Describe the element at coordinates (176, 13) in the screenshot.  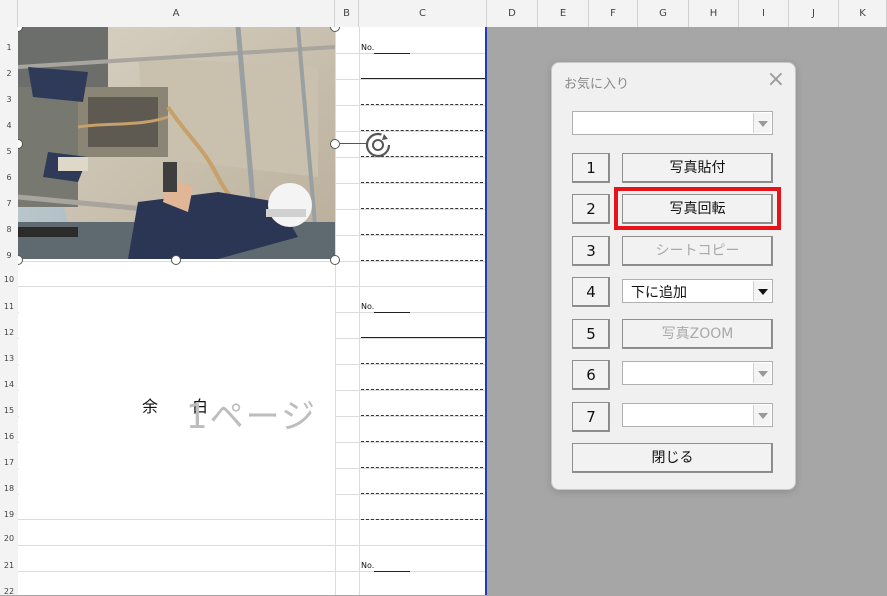
I see `column-header-a: A` at that location.